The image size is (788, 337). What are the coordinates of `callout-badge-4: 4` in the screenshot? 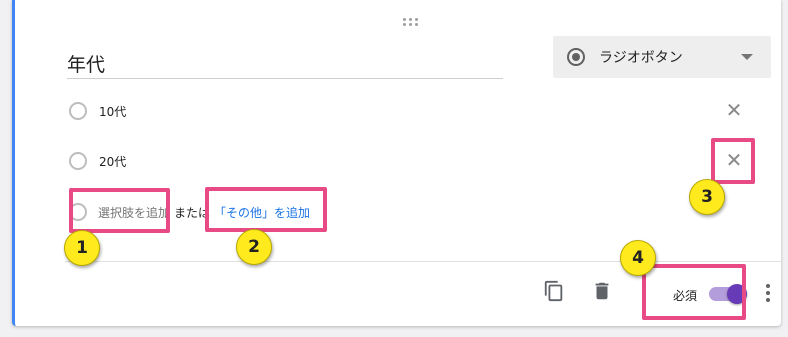 It's located at (638, 258).